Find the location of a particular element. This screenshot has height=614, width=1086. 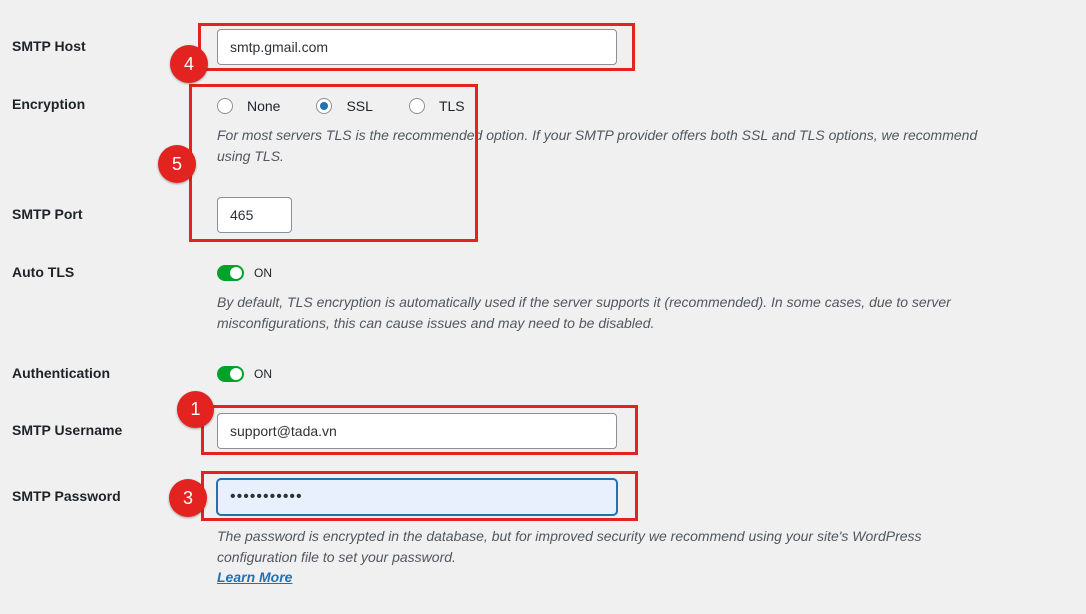

auto-tls-label: Auto TLS is located at coordinates (43, 272).